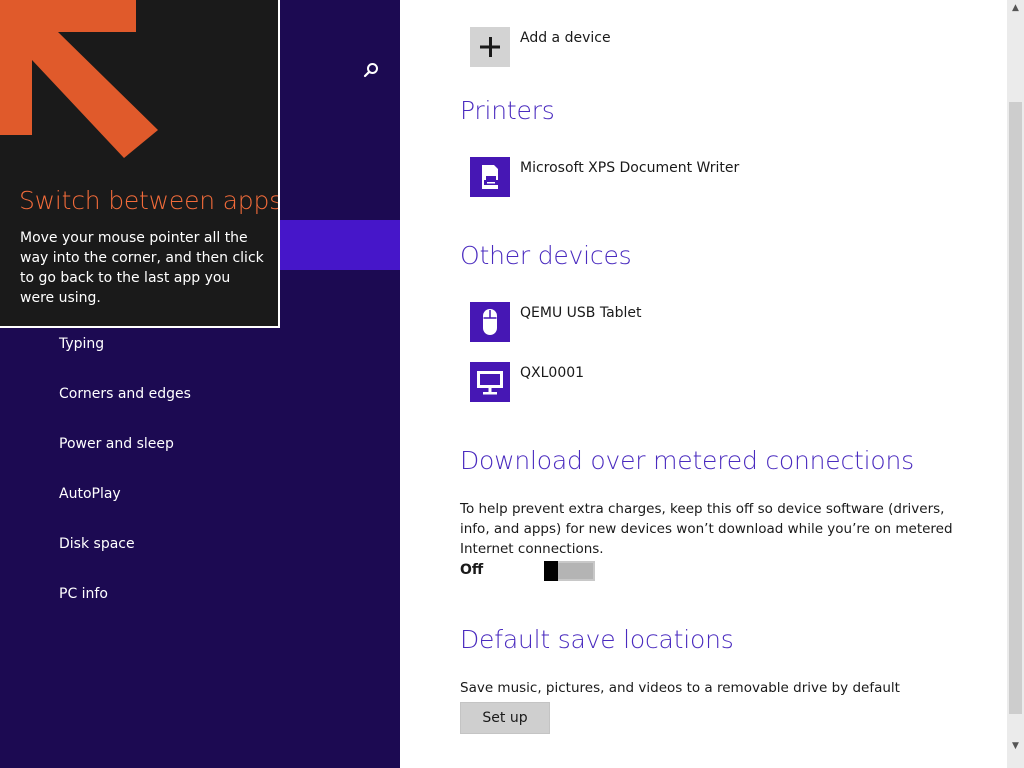  Describe the element at coordinates (97, 544) in the screenshot. I see `nav-item-disk-space: Disk space` at that location.